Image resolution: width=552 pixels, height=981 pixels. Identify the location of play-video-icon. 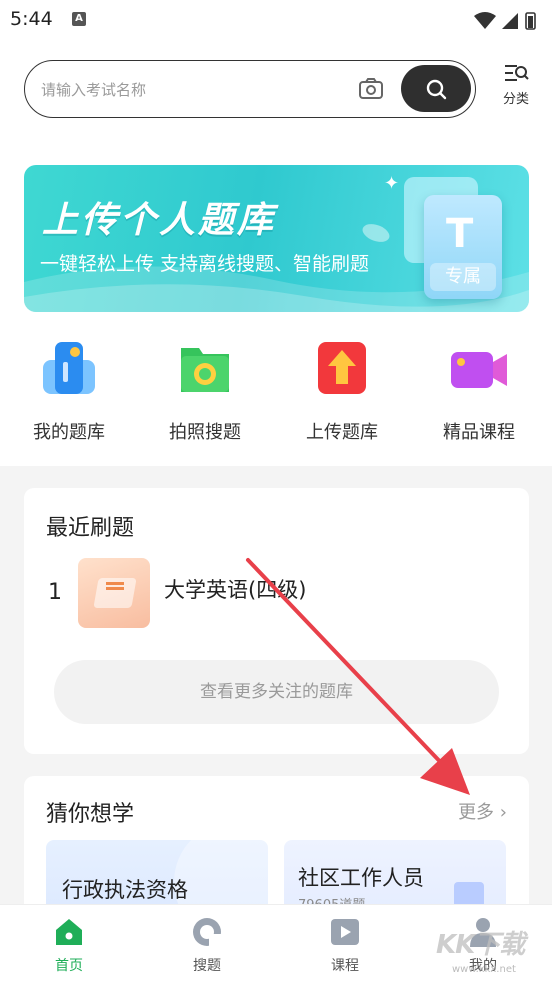
(345, 932).